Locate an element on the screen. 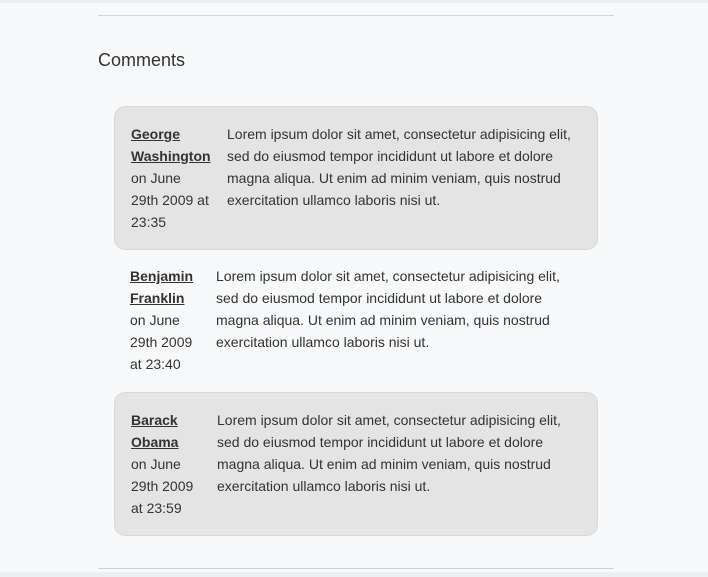 The width and height of the screenshot is (708, 577). comment-date: on June 29th 2009 at 23:35 is located at coordinates (170, 200).